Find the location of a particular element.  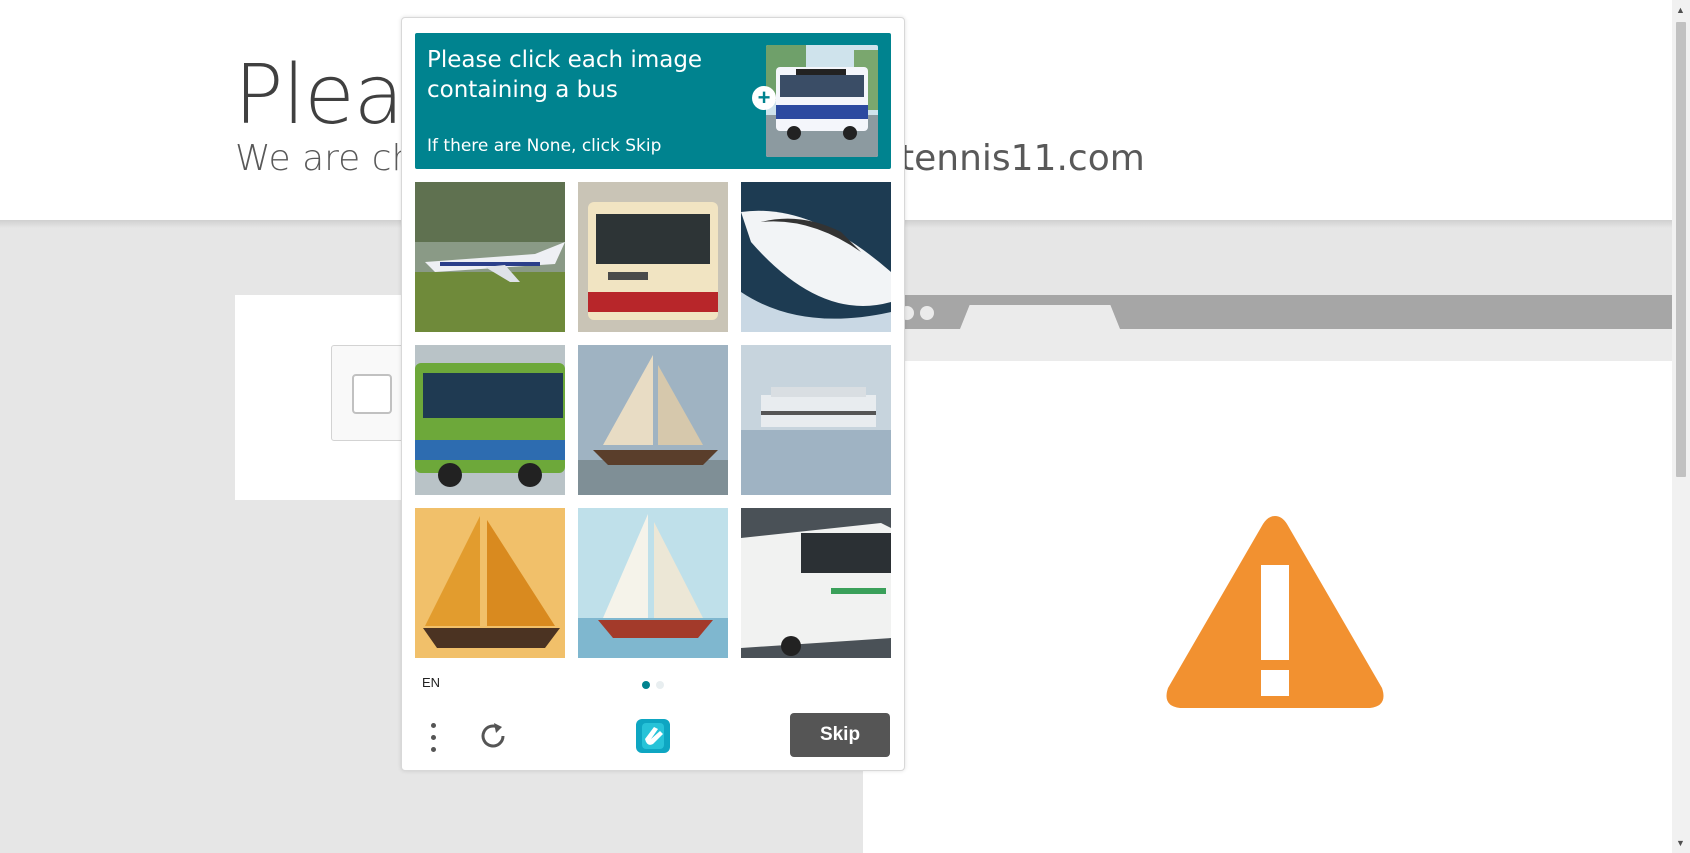

captcha-checkbox is located at coordinates (372, 394).